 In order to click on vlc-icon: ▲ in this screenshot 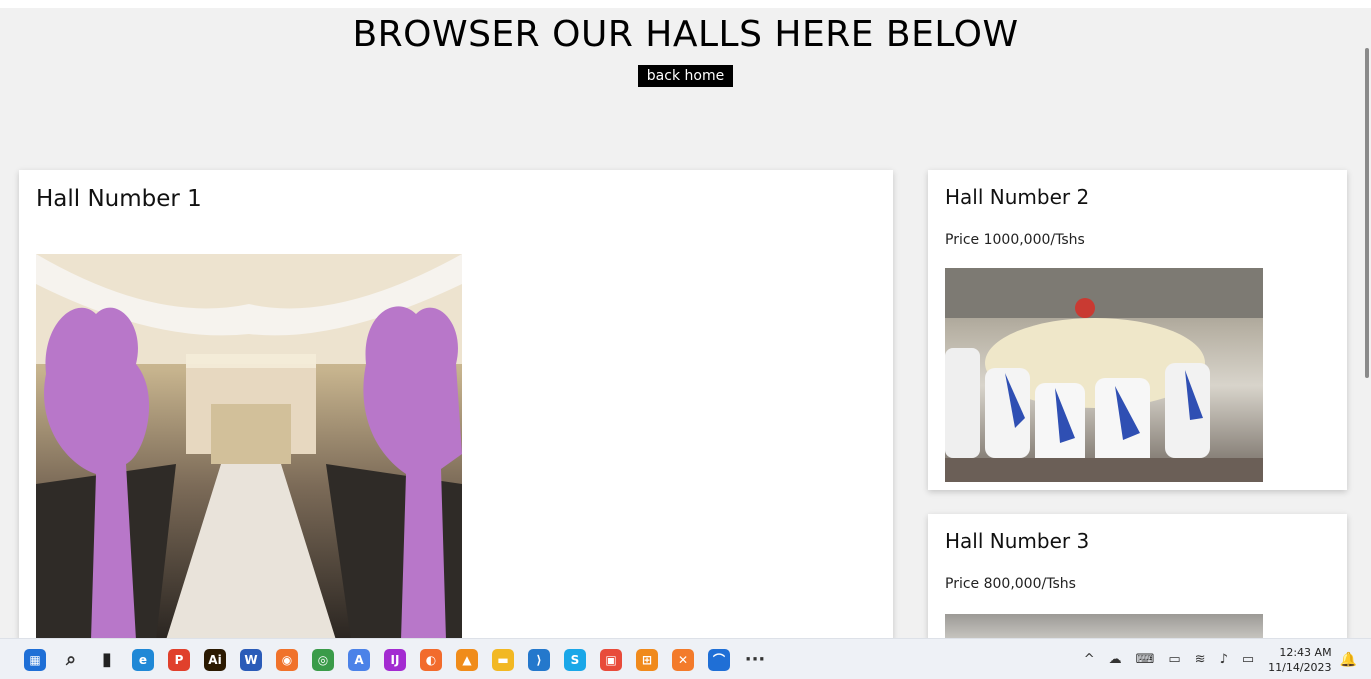, I will do `click(467, 659)`.